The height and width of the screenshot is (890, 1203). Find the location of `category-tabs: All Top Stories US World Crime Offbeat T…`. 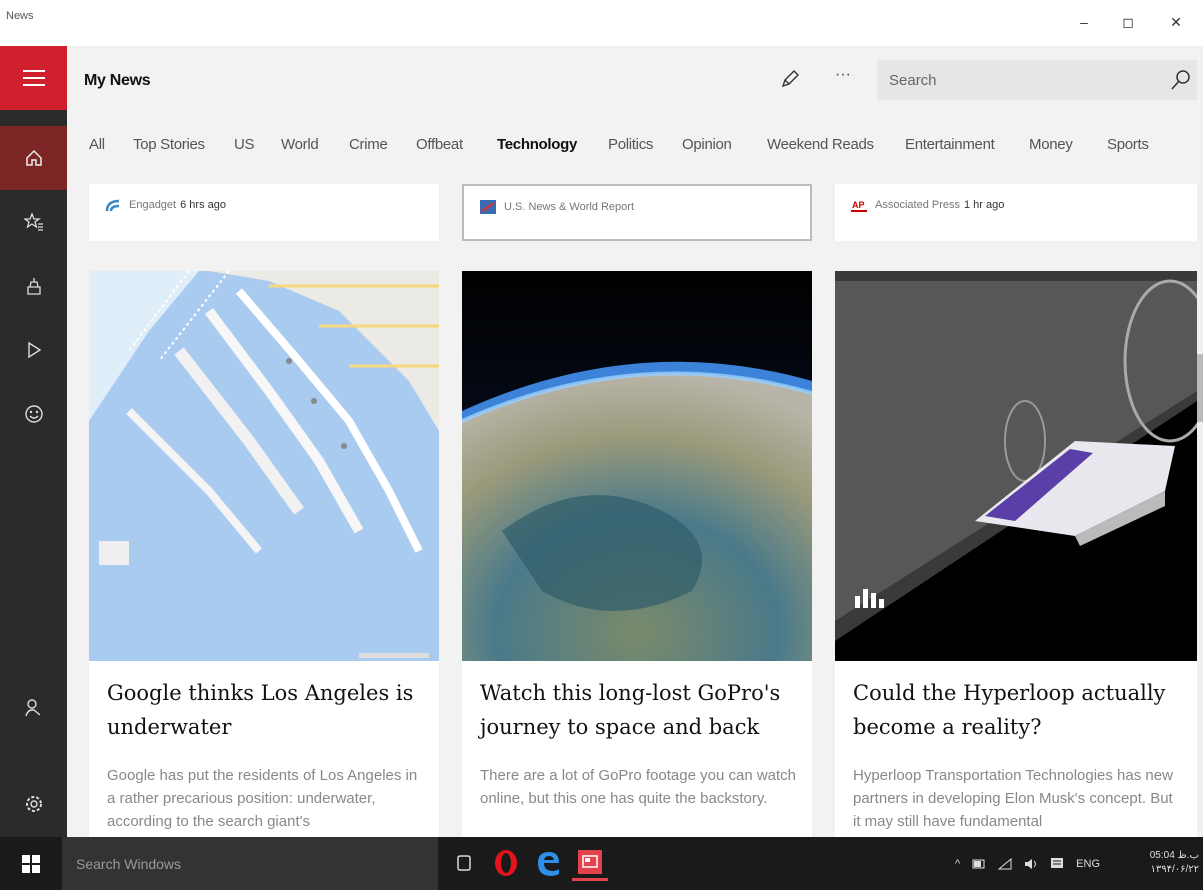

category-tabs: All Top Stories US World Crime Offbeat T… is located at coordinates (635, 151).